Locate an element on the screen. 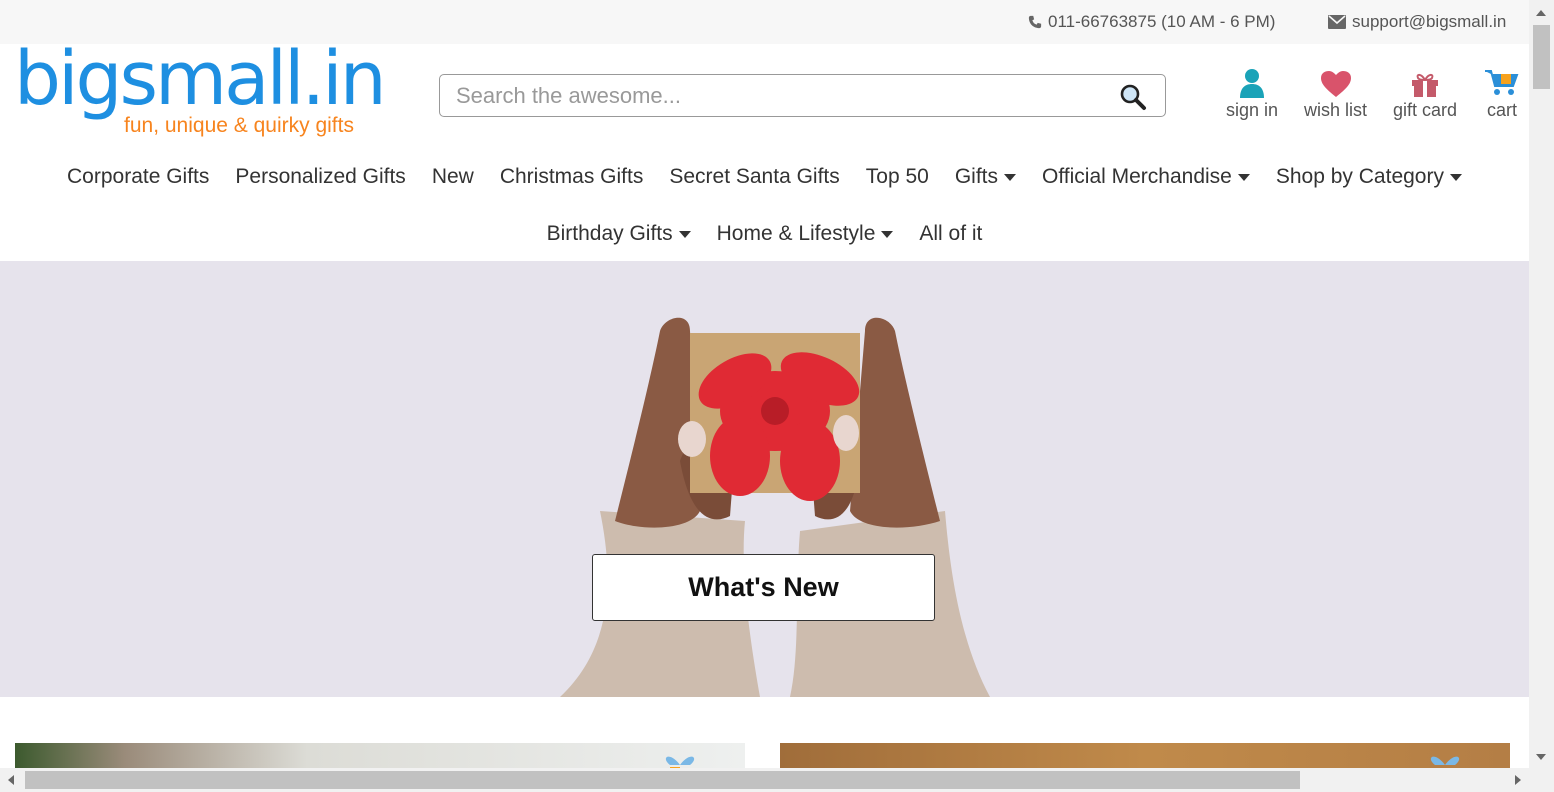  vertical-scrollbar is located at coordinates (1541, 384).